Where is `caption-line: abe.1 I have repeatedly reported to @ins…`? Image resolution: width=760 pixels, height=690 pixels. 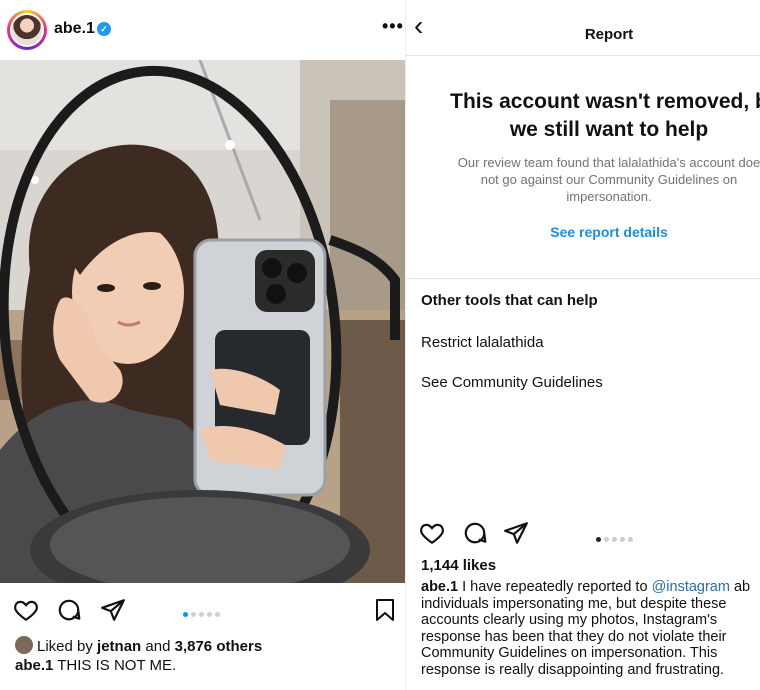 caption-line: abe.1 I have repeatedly reported to @ins… is located at coordinates (590, 587).